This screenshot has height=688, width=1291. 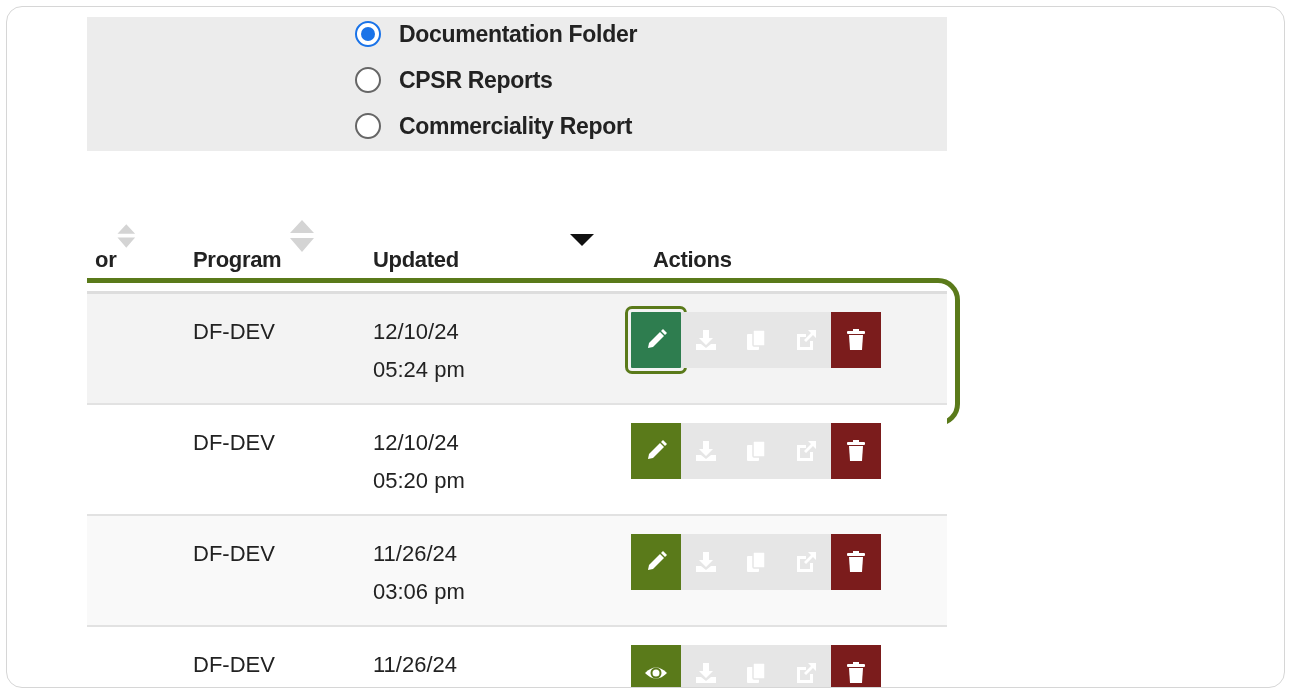 I want to click on time-text: 03:06 pm, so click(x=419, y=592).